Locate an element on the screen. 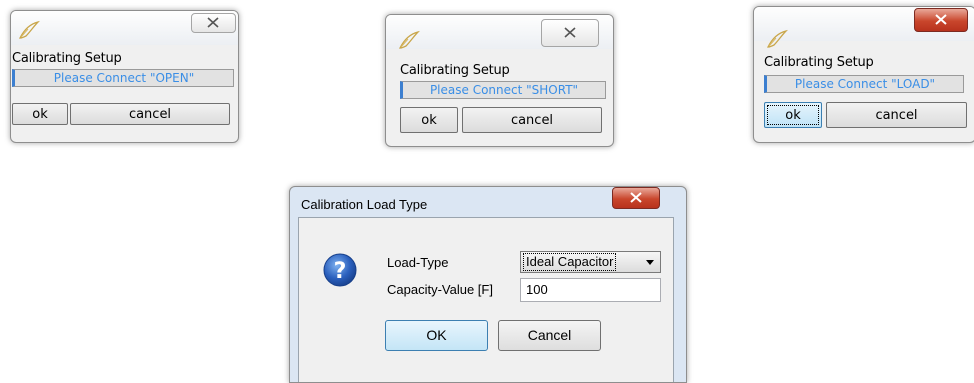  question-icon: ? is located at coordinates (340, 270).